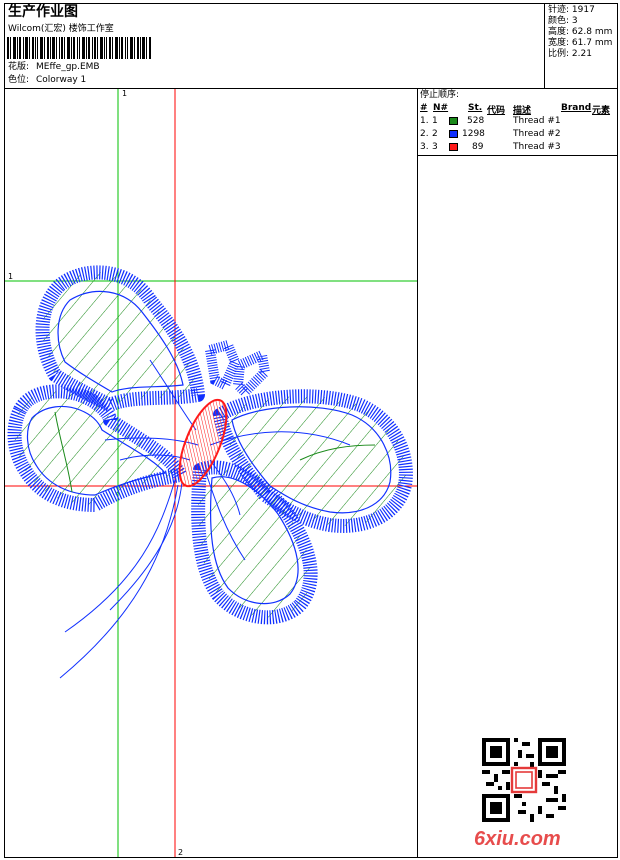 The width and height of the screenshot is (620, 860). What do you see at coordinates (424, 108) in the screenshot?
I see `col-header-index: #` at bounding box center [424, 108].